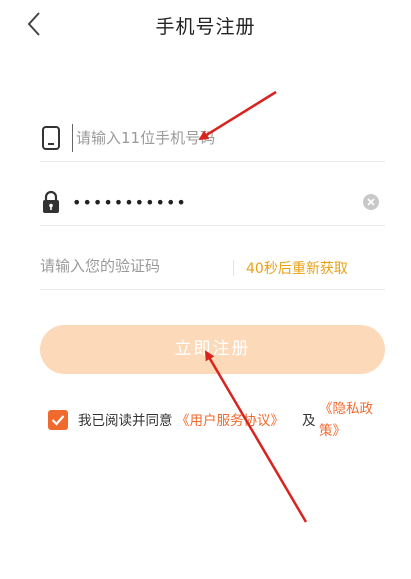 This screenshot has width=411, height=579. What do you see at coordinates (297, 268) in the screenshot?
I see `resend-code-button: 40秒后重新获取` at bounding box center [297, 268].